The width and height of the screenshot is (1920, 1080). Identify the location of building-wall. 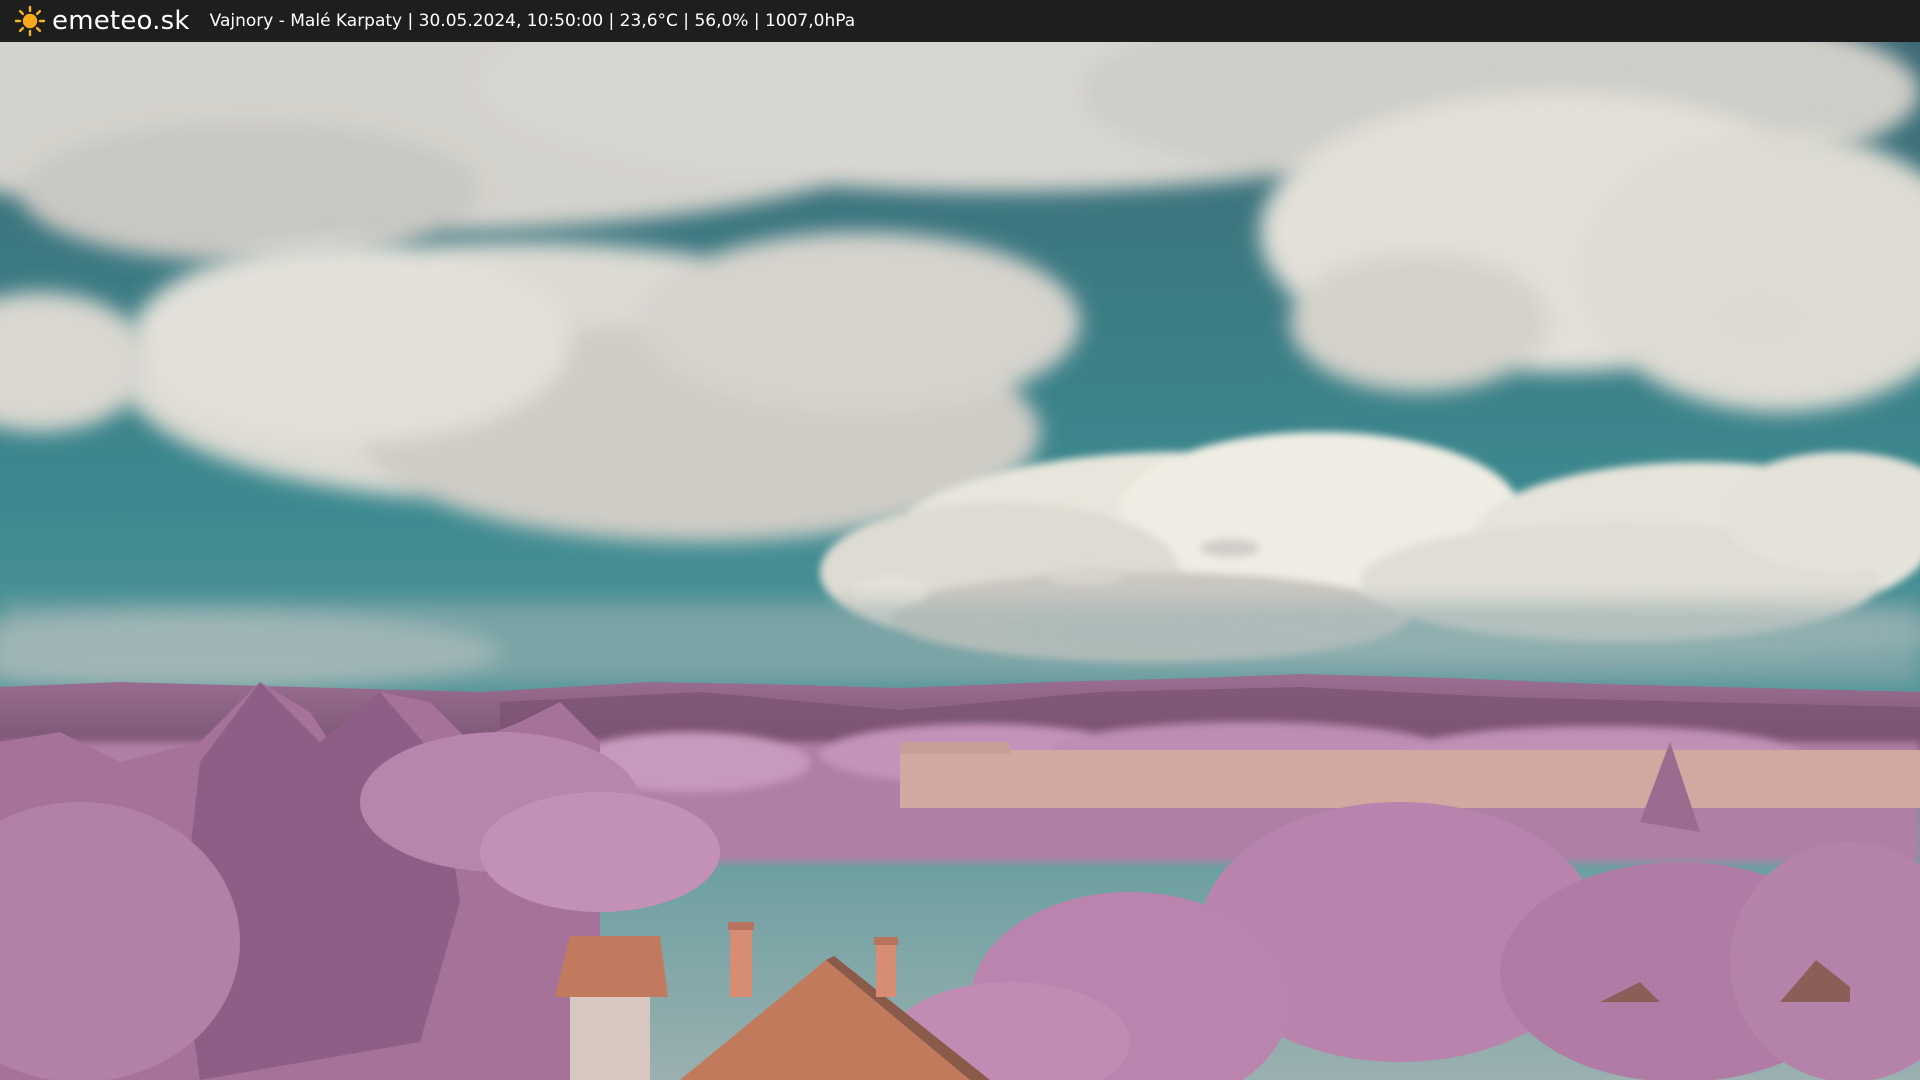
(1410, 779).